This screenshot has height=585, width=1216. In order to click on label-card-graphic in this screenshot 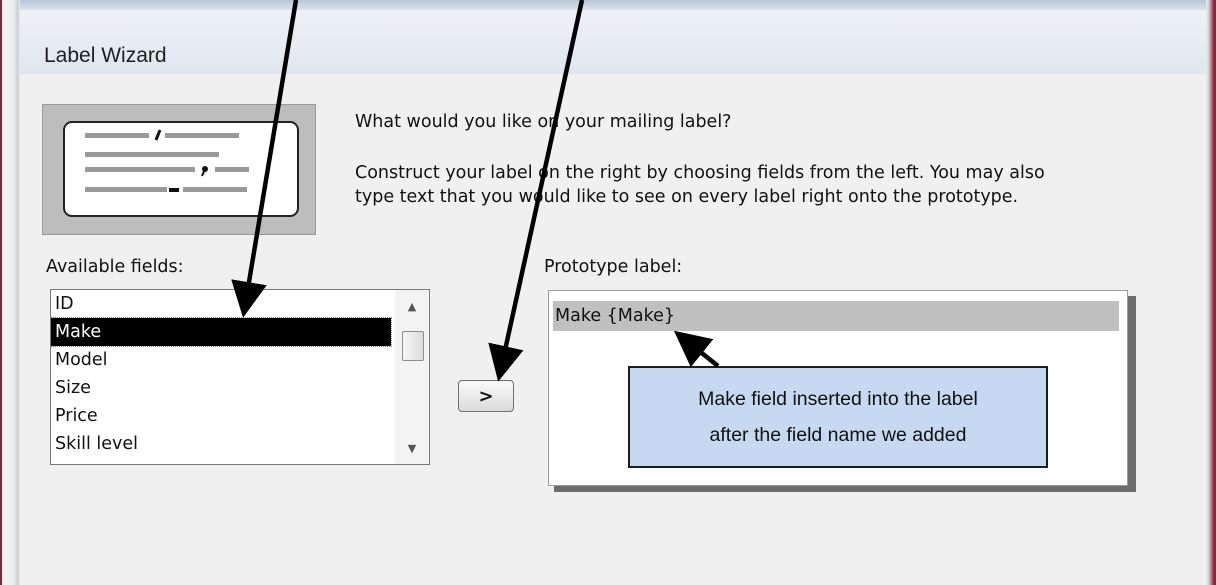, I will do `click(181, 169)`.